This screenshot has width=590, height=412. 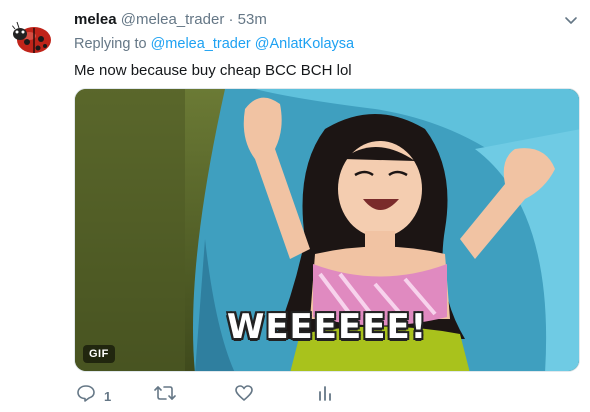 What do you see at coordinates (99, 354) in the screenshot?
I see `gif-badge: GIF` at bounding box center [99, 354].